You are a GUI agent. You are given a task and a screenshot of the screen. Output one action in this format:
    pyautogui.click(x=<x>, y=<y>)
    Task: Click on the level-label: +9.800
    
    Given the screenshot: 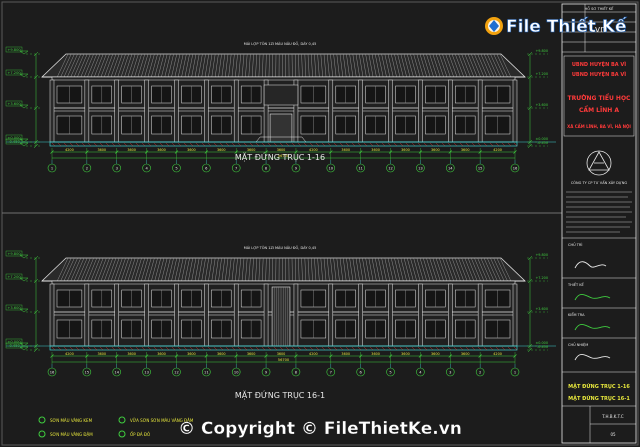 What is the action you would take?
    pyautogui.click(x=14, y=50)
    